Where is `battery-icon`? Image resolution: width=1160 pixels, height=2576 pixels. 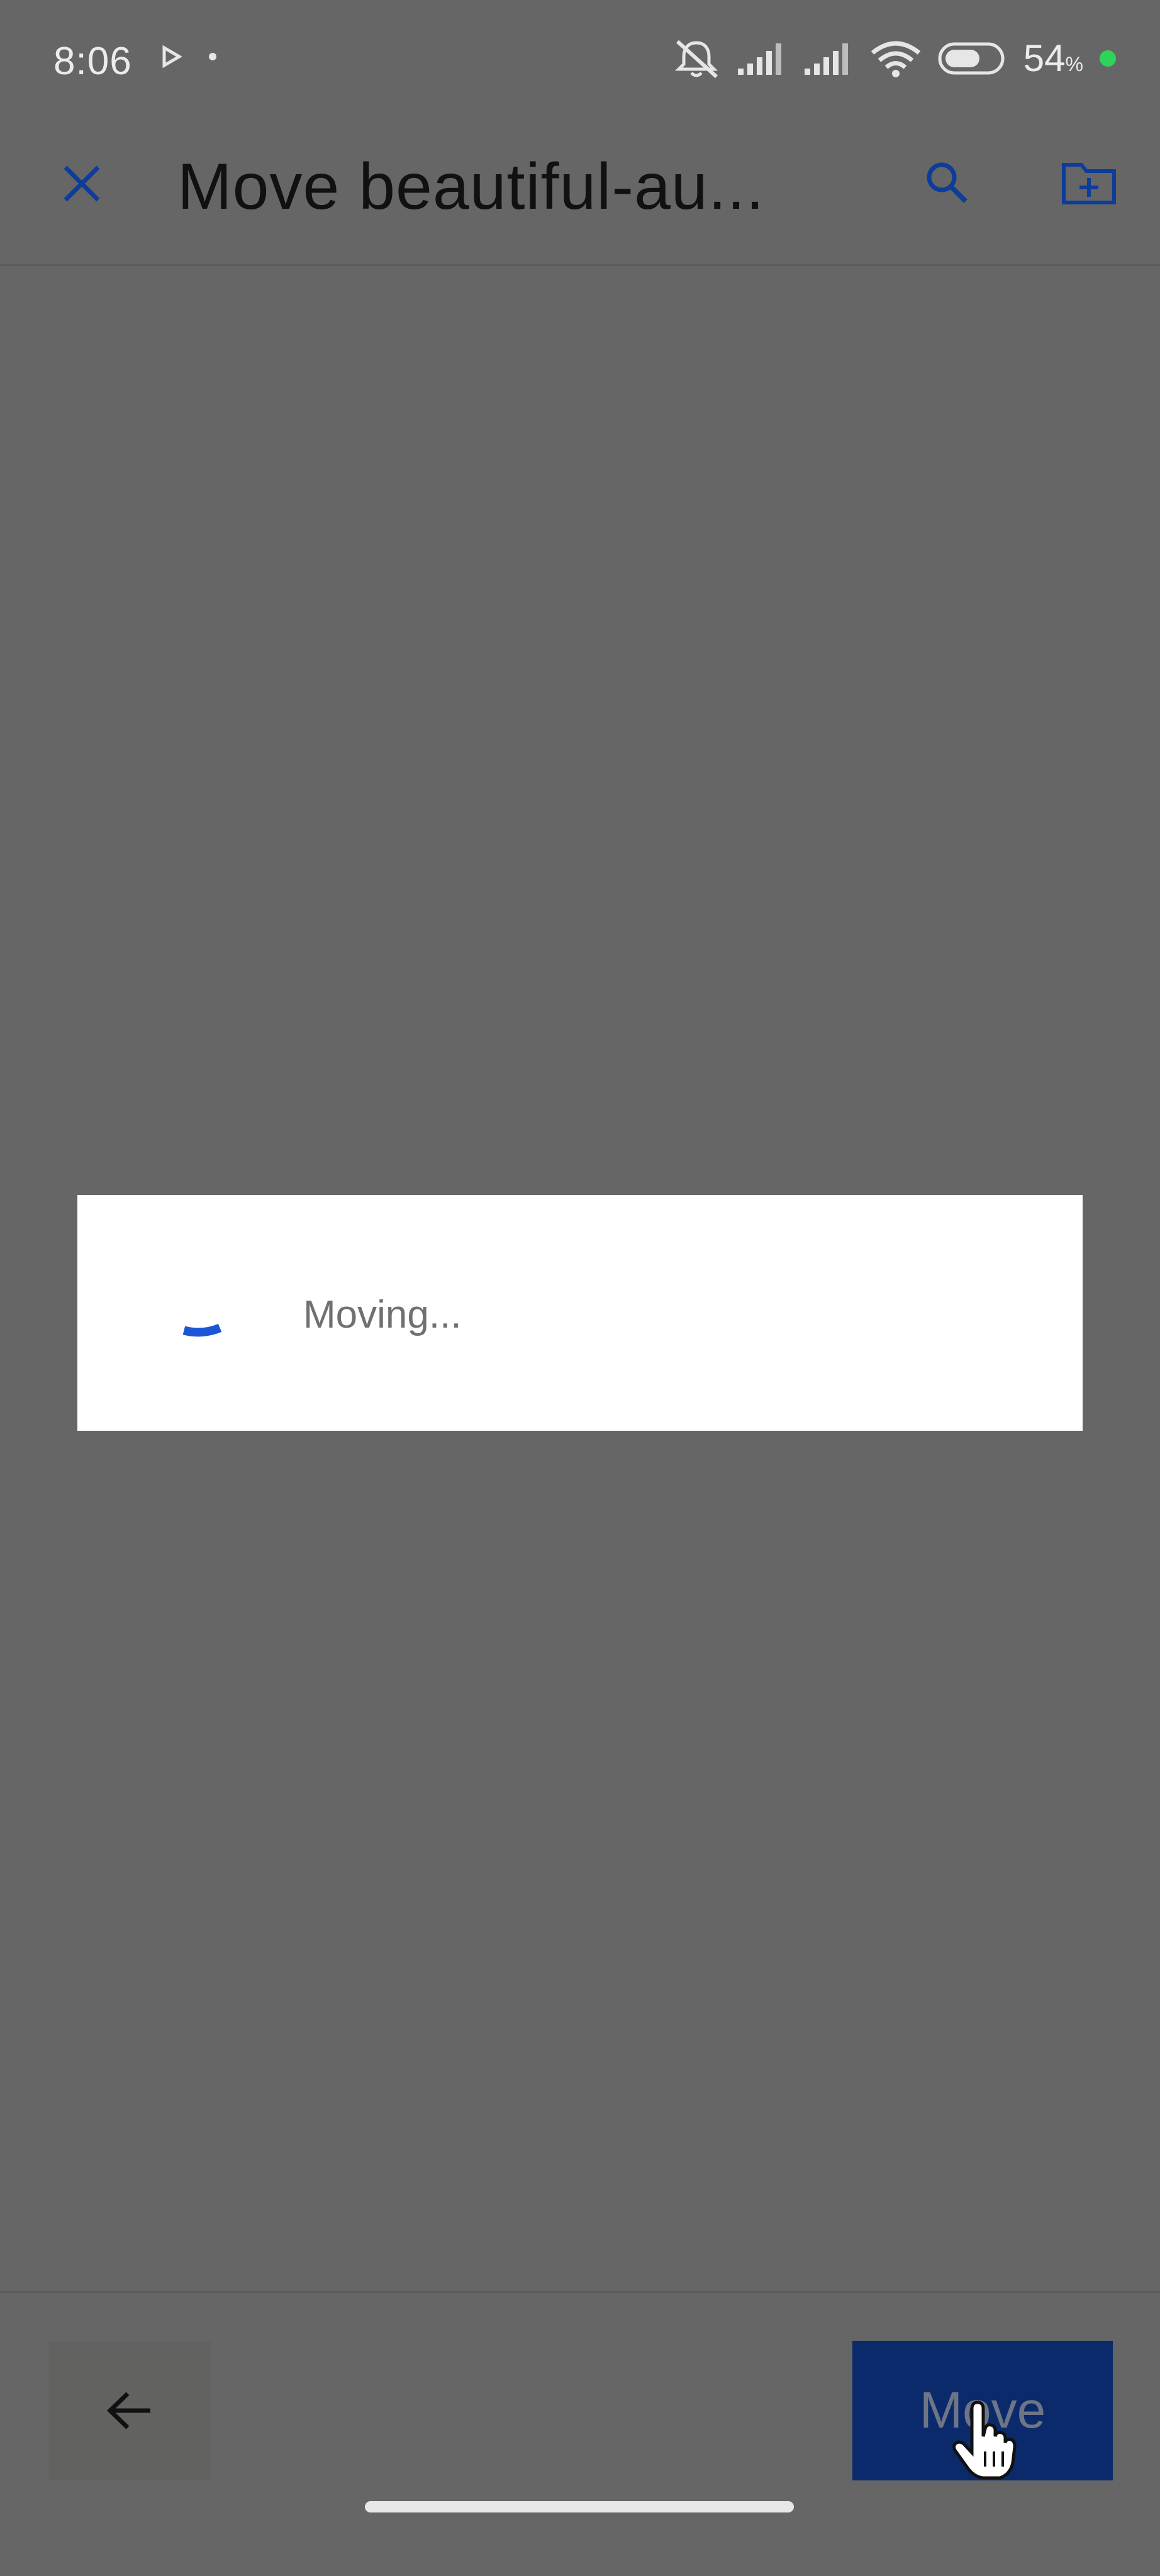 battery-icon is located at coordinates (971, 58).